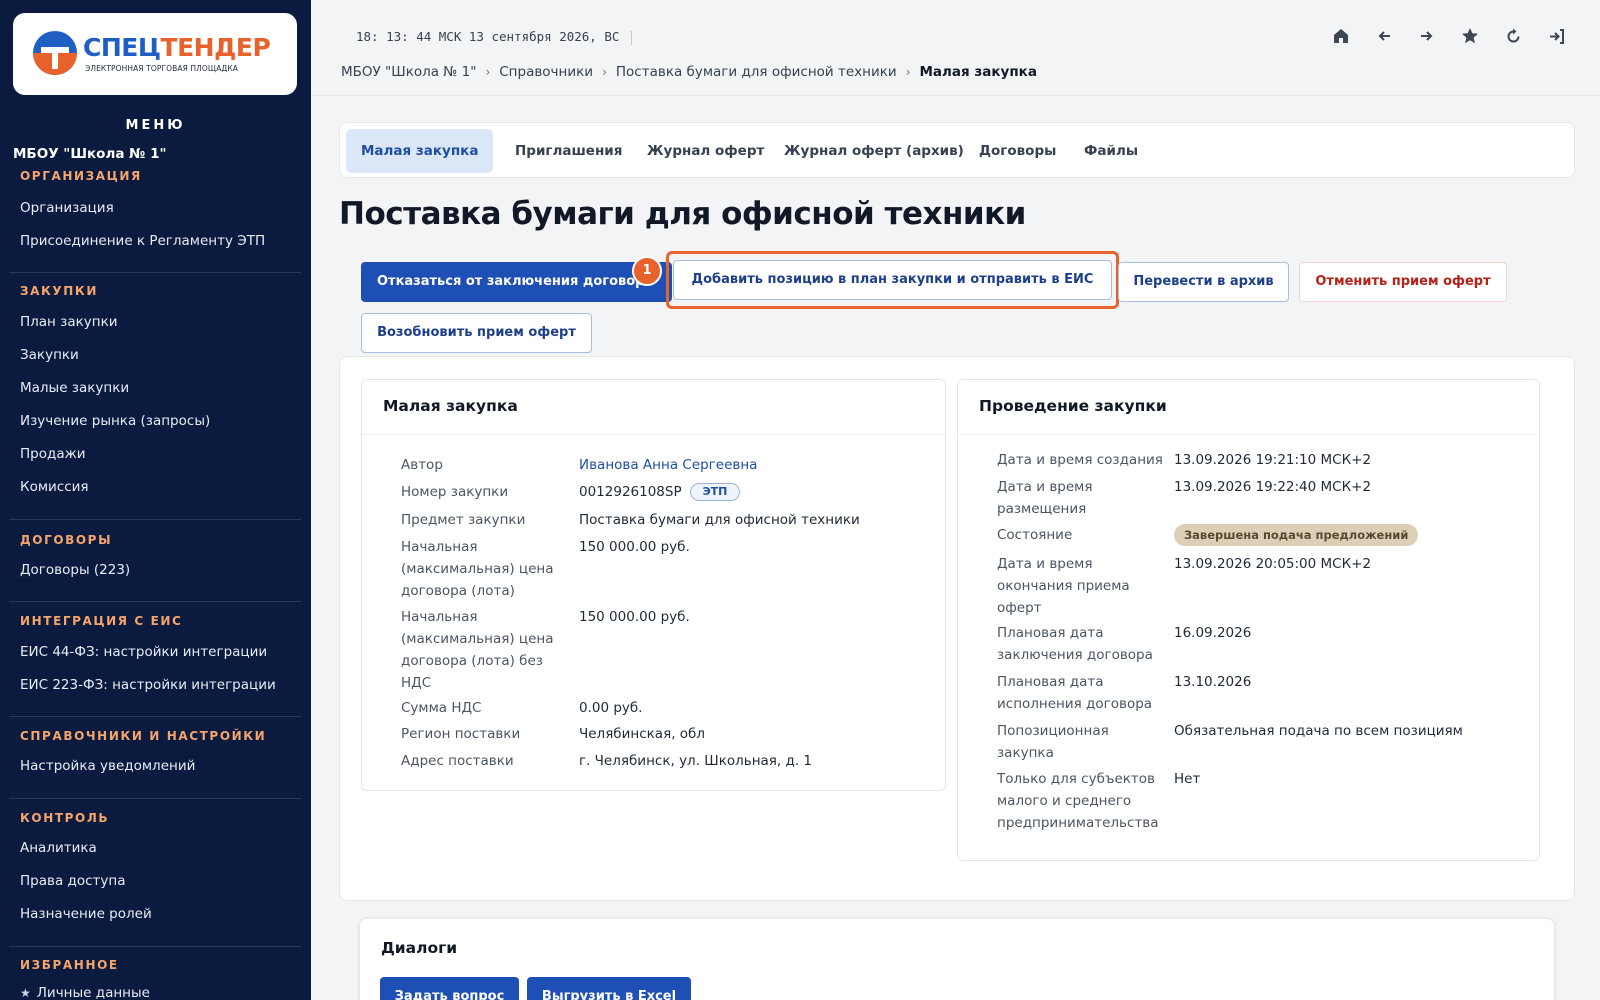  I want to click on section-title-purchases: ЗАКУПКИ, so click(59, 291).